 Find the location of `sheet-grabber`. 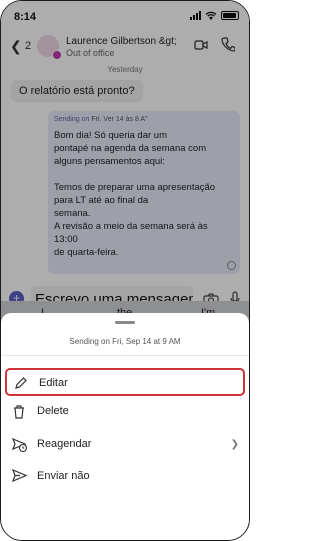

sheet-grabber is located at coordinates (125, 322).